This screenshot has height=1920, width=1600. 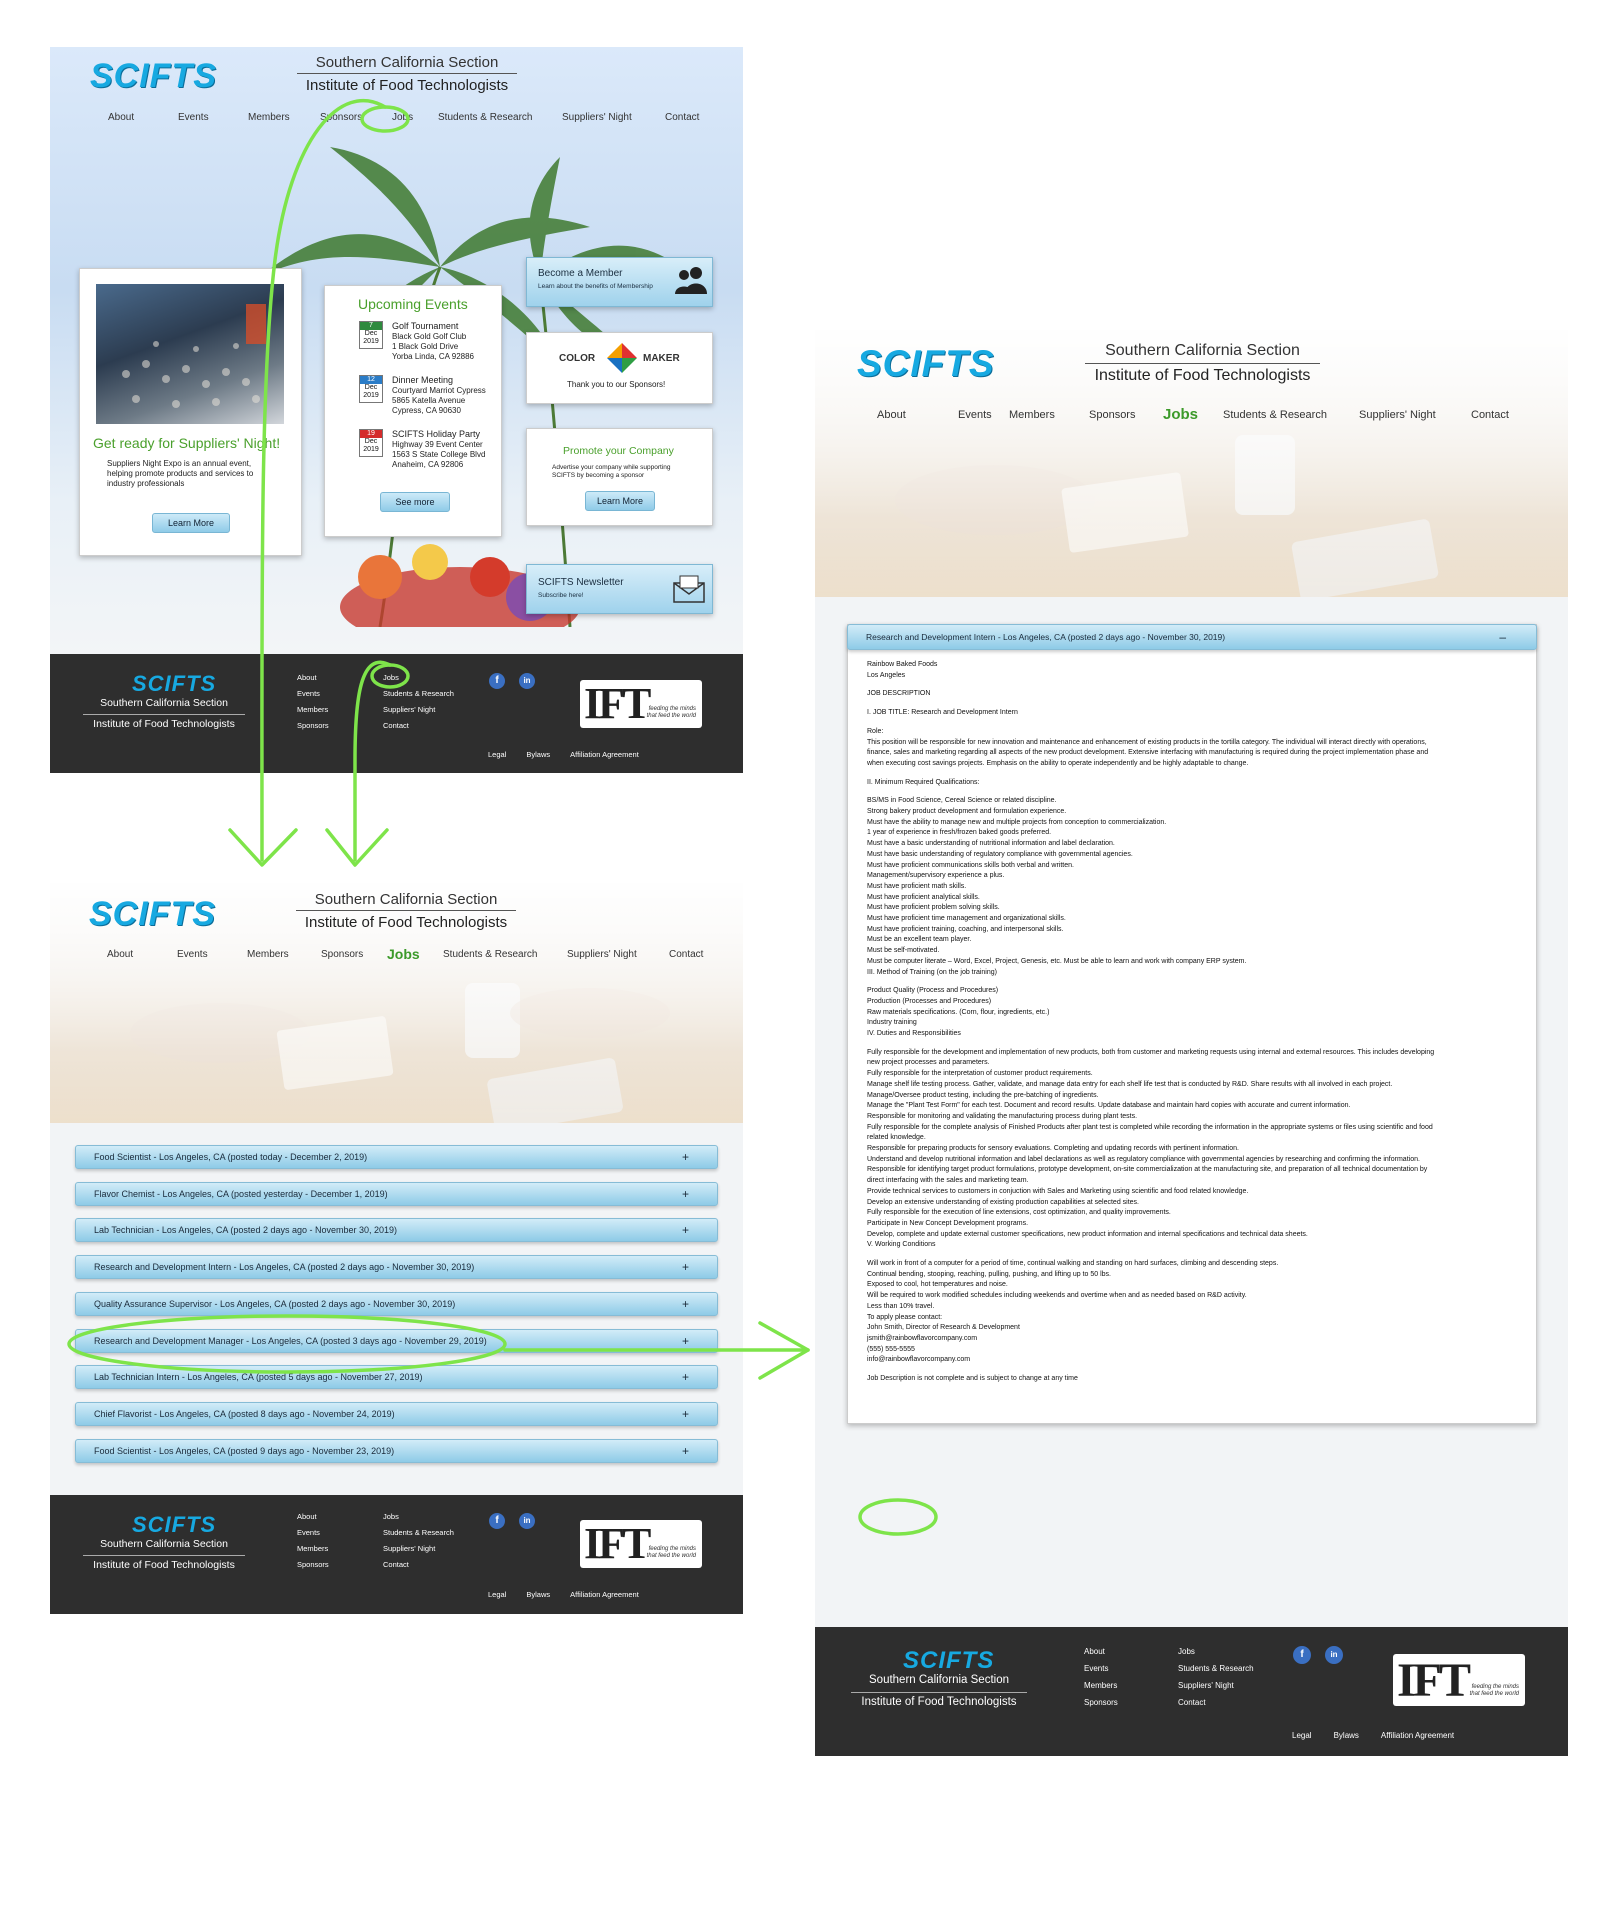 What do you see at coordinates (385, 119) in the screenshot?
I see `jobs-nav-highlight` at bounding box center [385, 119].